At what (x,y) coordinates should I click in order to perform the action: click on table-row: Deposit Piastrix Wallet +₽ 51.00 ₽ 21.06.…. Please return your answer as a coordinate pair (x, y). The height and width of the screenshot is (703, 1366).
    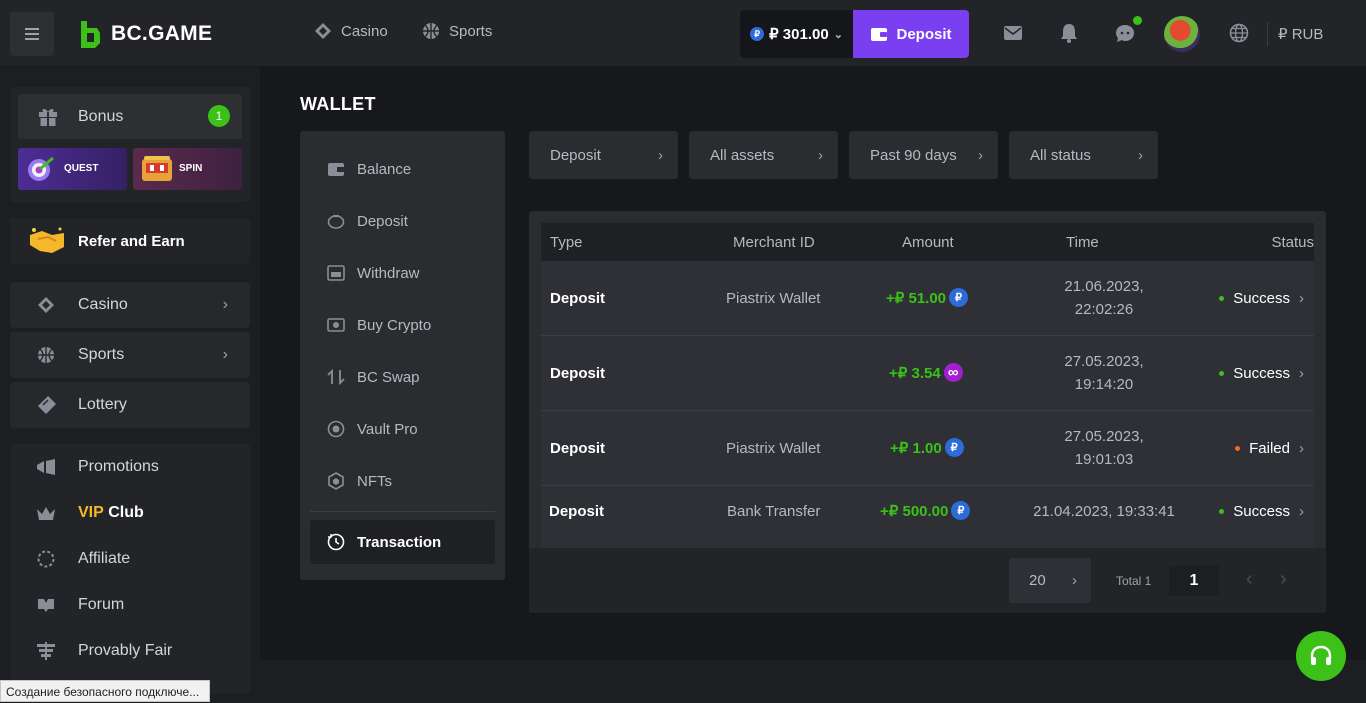
    Looking at the image, I should click on (927, 298).